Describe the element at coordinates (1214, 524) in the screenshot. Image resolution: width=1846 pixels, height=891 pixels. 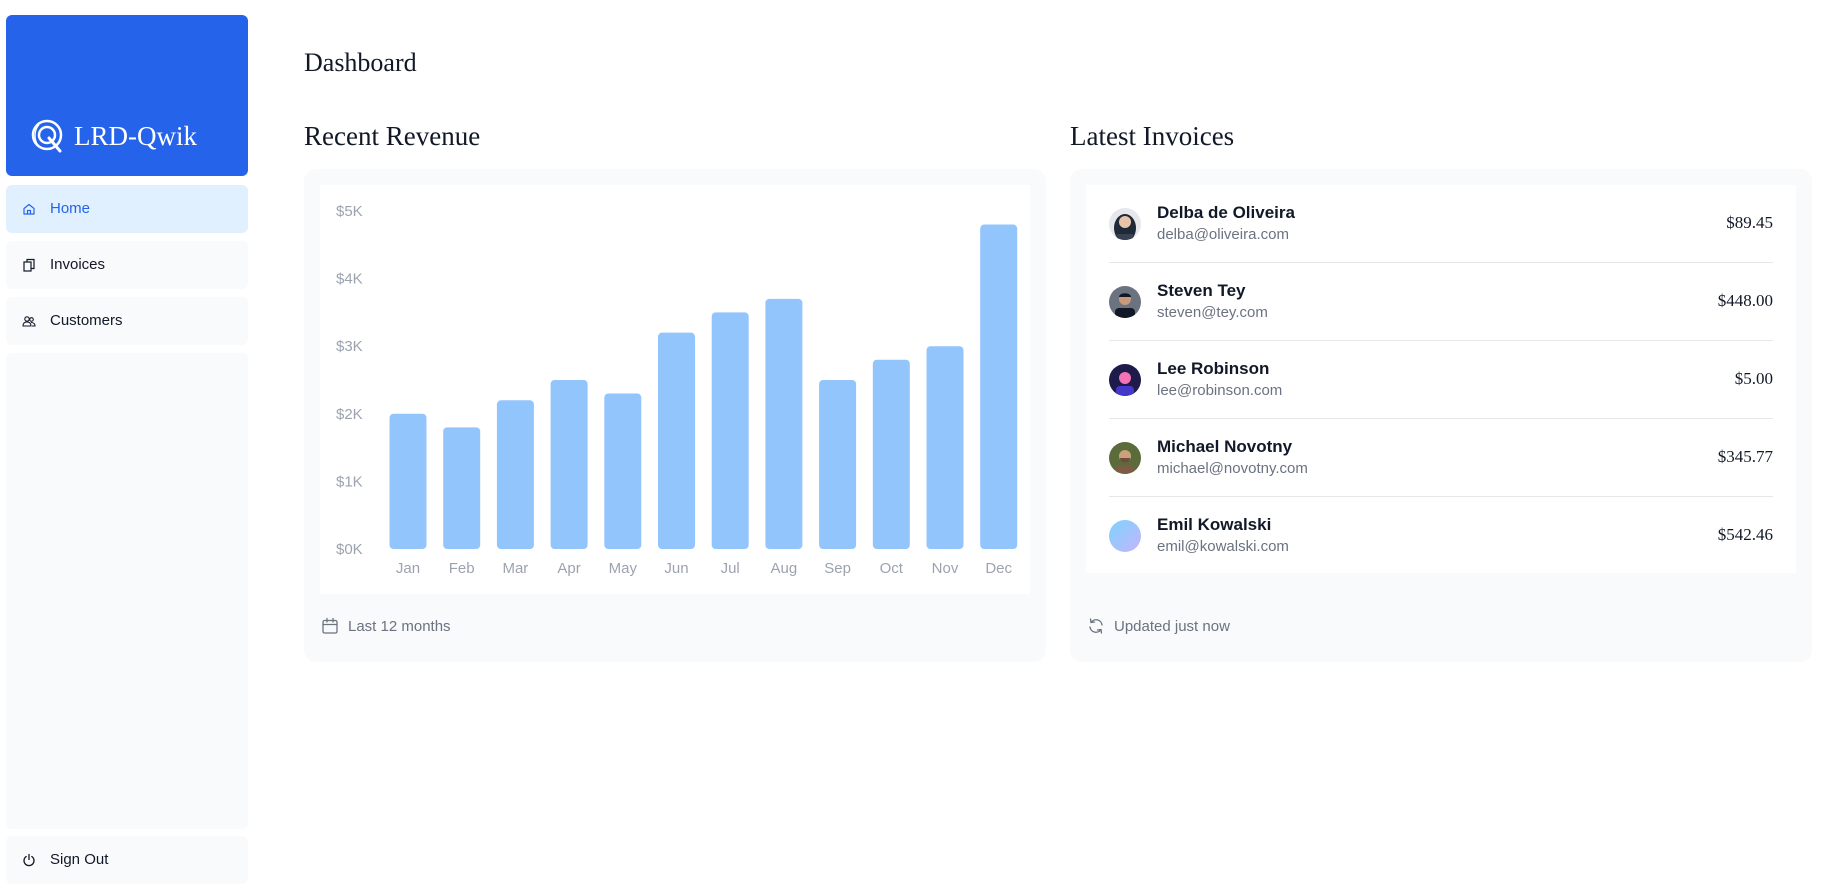
I see `invoice-customer-name: Emil Kowalski` at that location.